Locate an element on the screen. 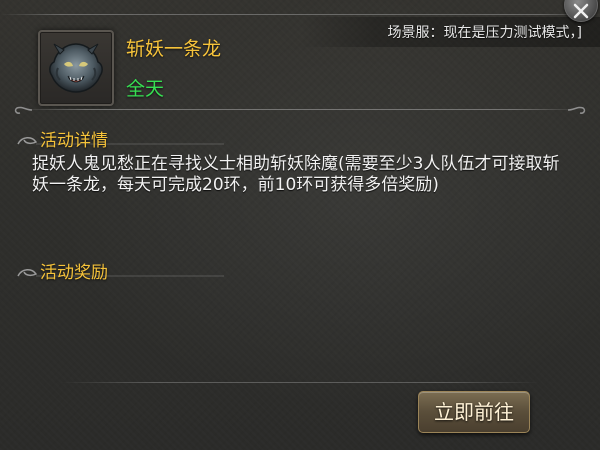  dragon-head-icon is located at coordinates (76, 68).